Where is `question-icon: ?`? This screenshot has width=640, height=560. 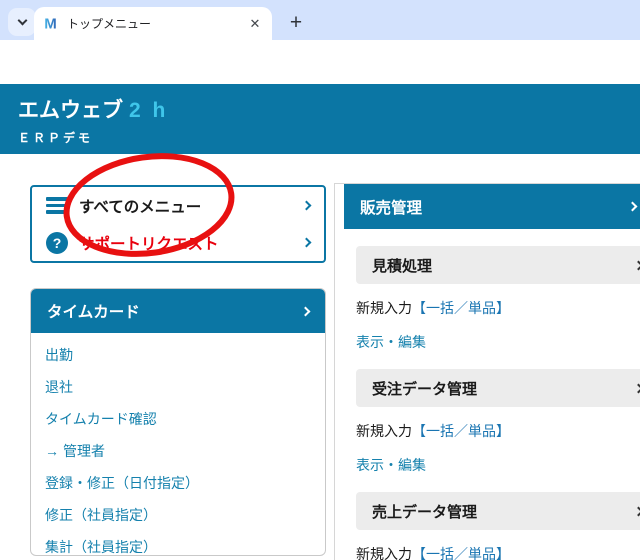 question-icon: ? is located at coordinates (57, 242).